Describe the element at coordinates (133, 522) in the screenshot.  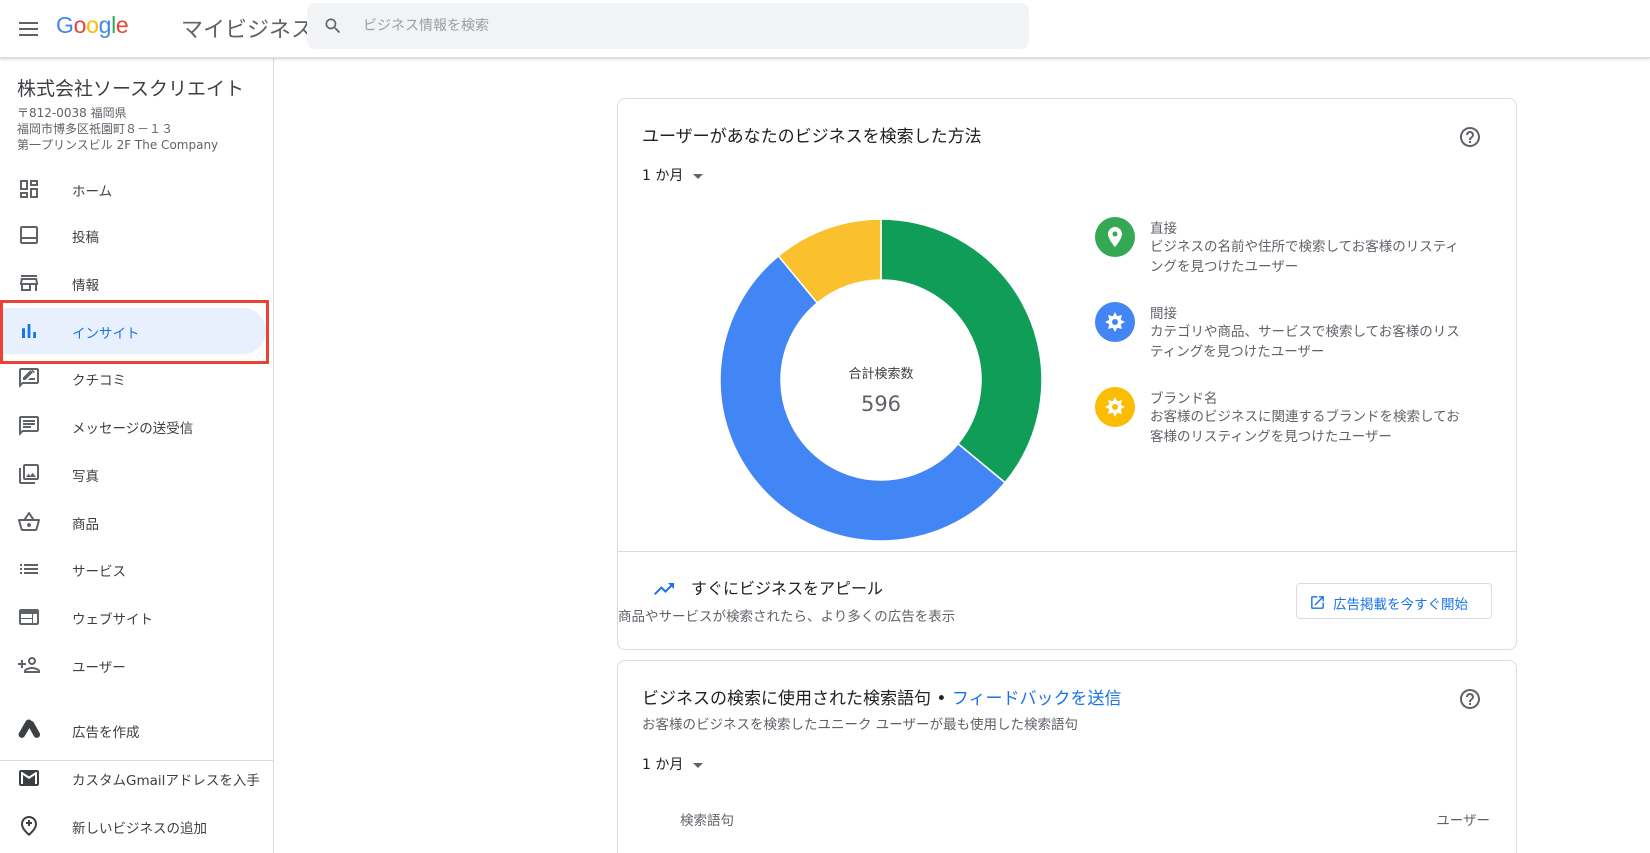
I see `sidebar-item-products: 商品` at that location.